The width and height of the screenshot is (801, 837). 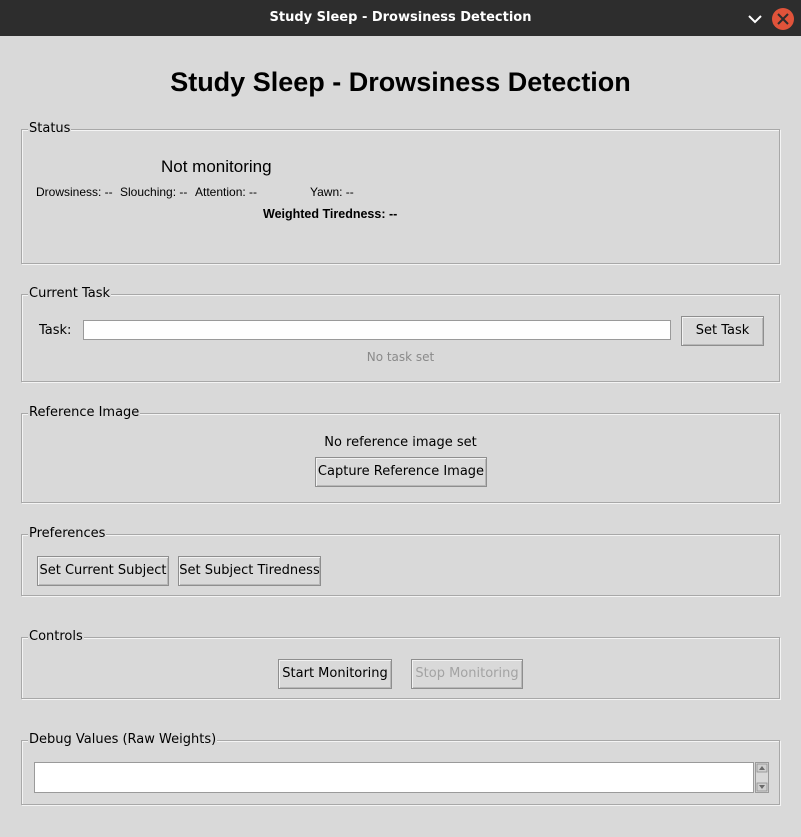 I want to click on set-task-button: Set Task, so click(x=722, y=331).